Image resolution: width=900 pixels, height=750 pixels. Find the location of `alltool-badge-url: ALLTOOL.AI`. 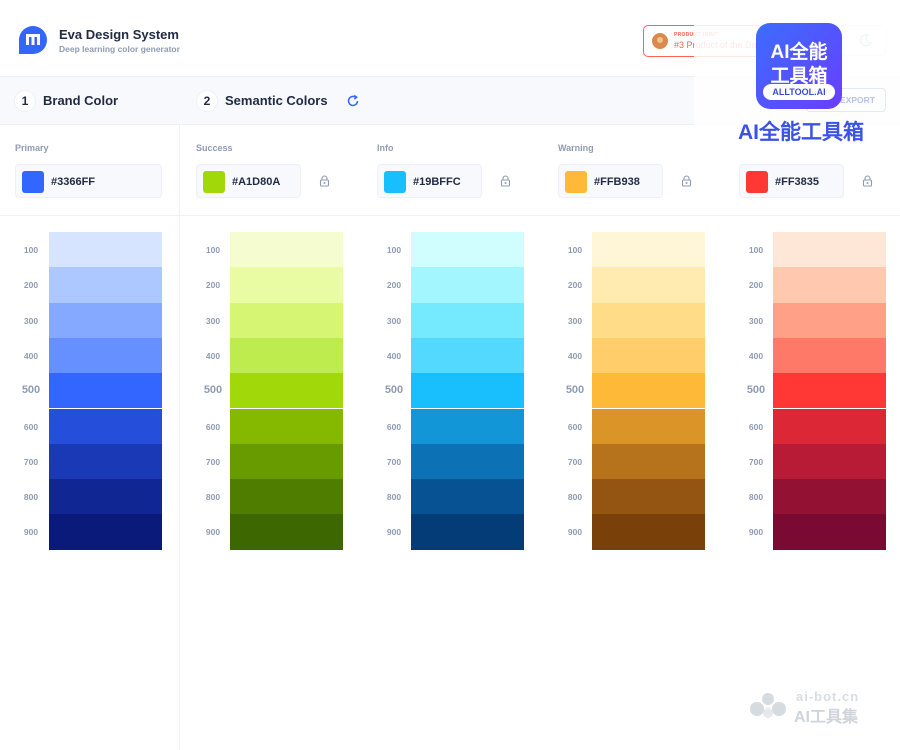

alltool-badge-url: ALLTOOL.AI is located at coordinates (799, 92).